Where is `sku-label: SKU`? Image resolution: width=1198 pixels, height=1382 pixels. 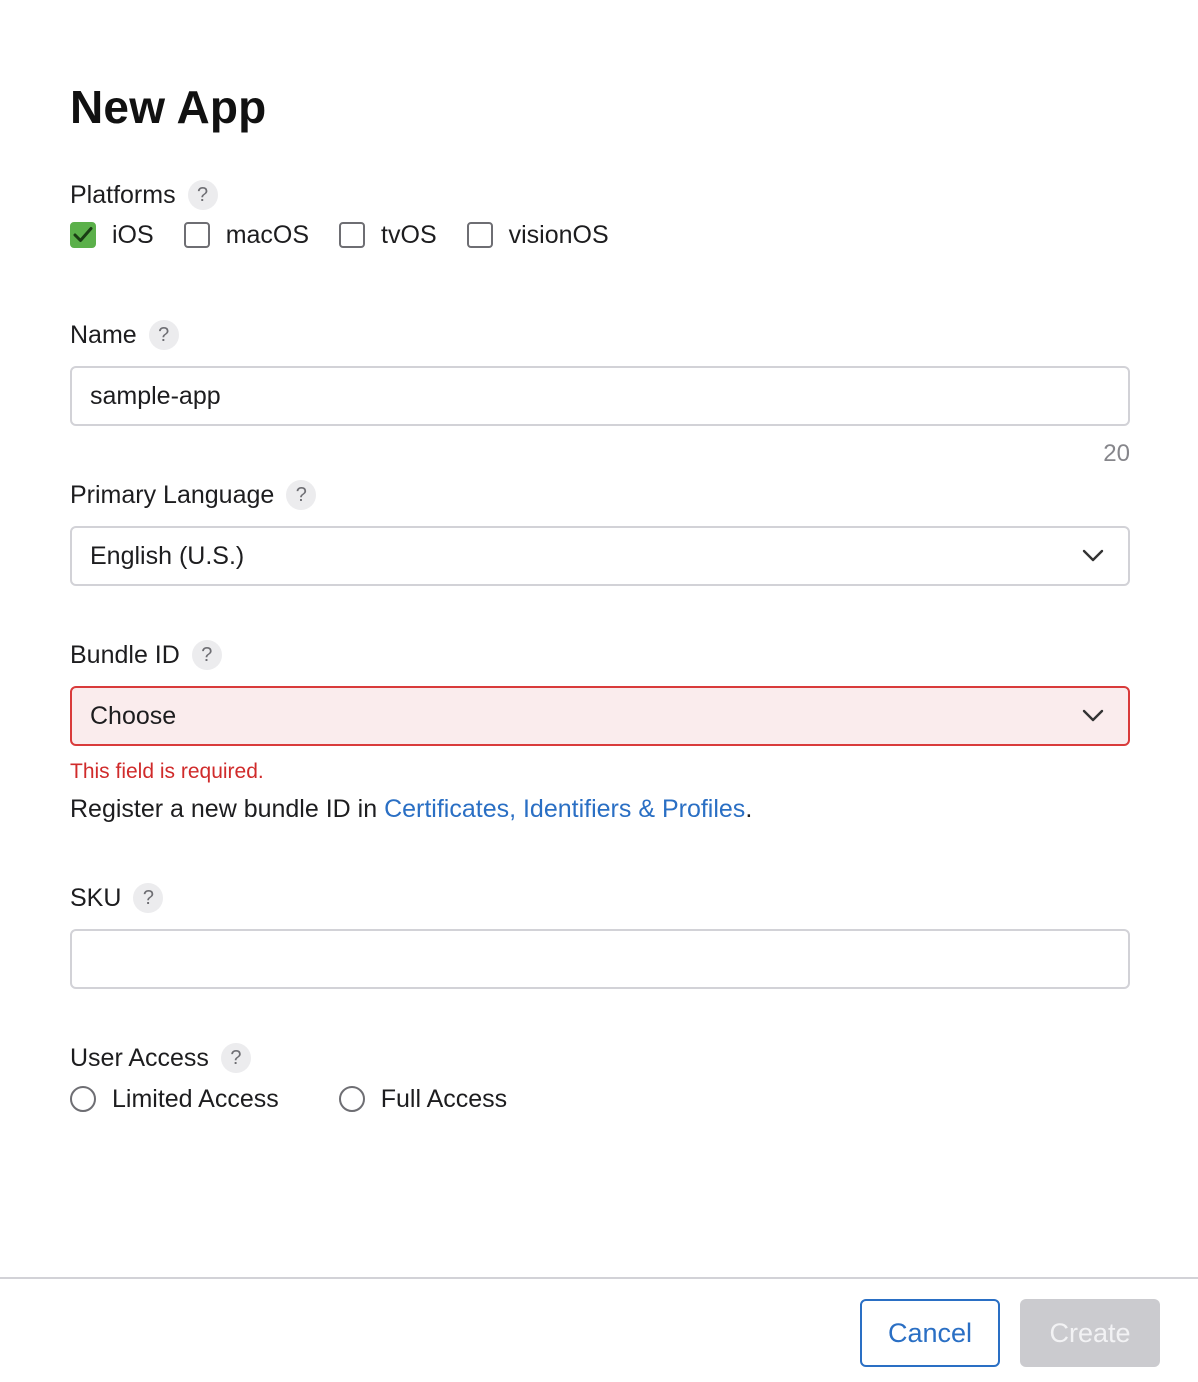 sku-label: SKU is located at coordinates (96, 897).